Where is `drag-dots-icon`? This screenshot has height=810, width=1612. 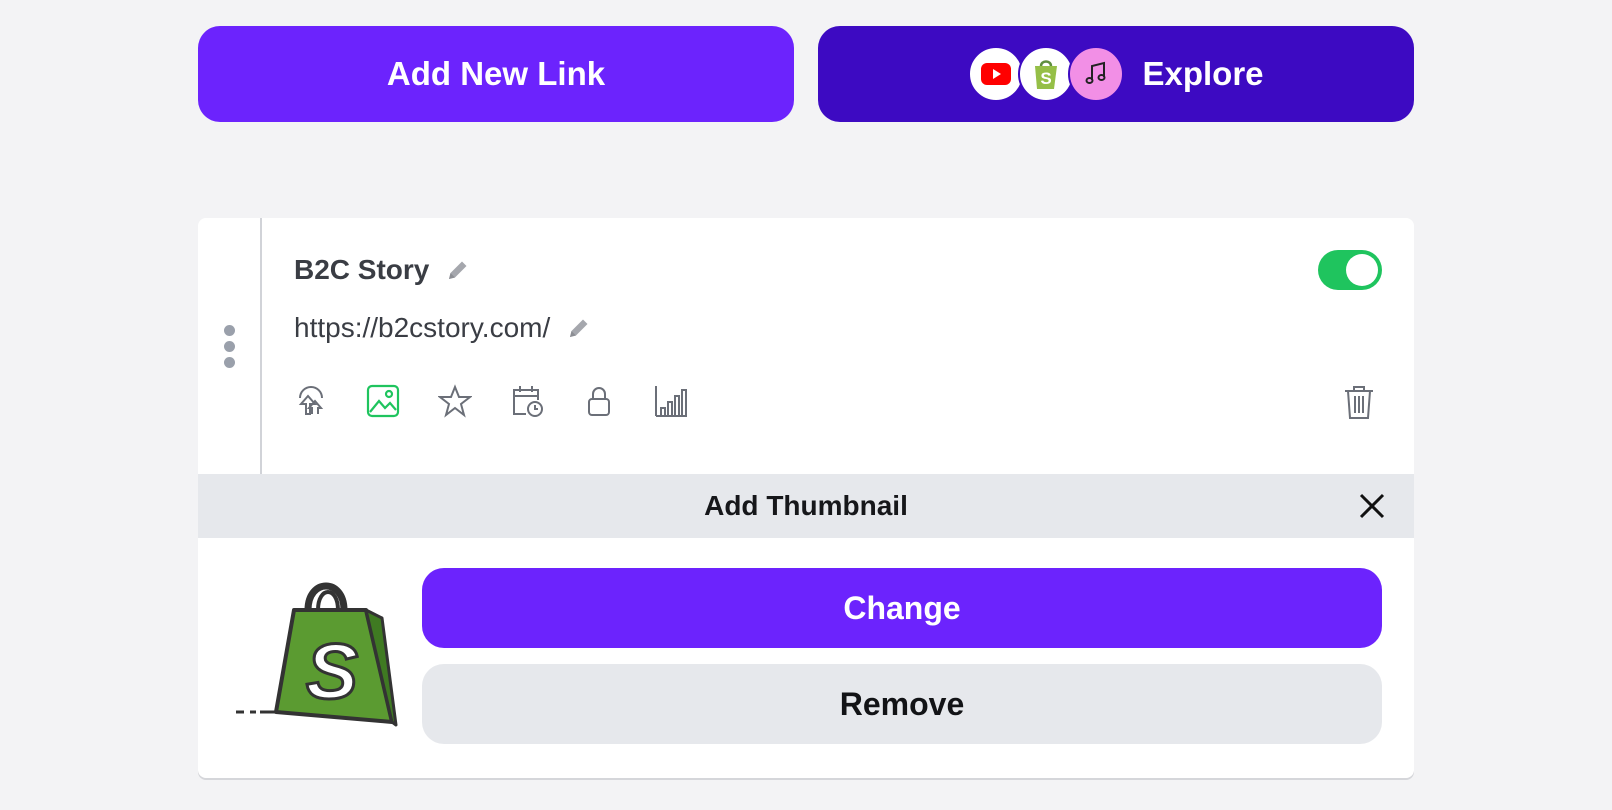
drag-dots-icon is located at coordinates (229, 346).